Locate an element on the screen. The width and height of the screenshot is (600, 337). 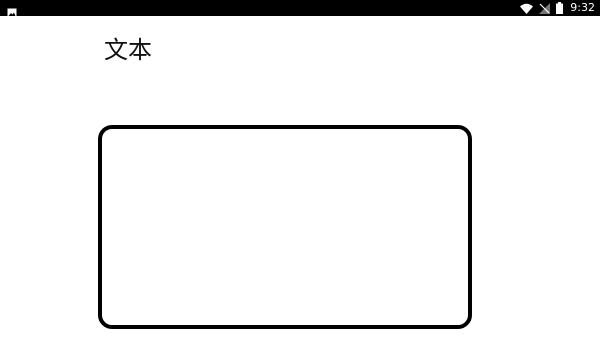
image-notification-icon is located at coordinates (12, 10).